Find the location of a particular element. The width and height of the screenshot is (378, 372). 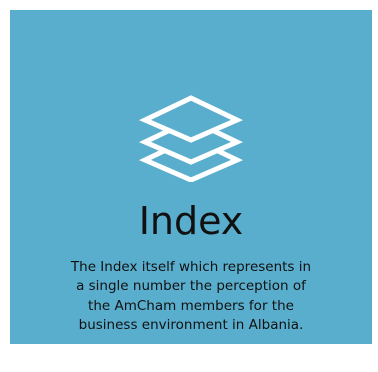

card-title: Index is located at coordinates (191, 221).